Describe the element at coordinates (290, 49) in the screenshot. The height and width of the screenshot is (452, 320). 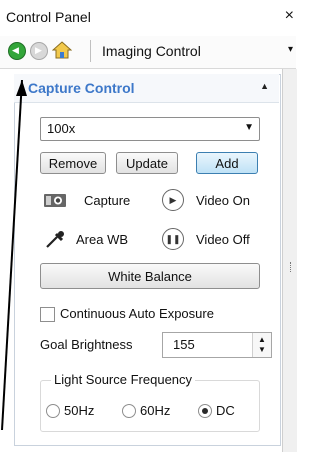
I see `toolbar-dropdown-icon: ▾` at that location.